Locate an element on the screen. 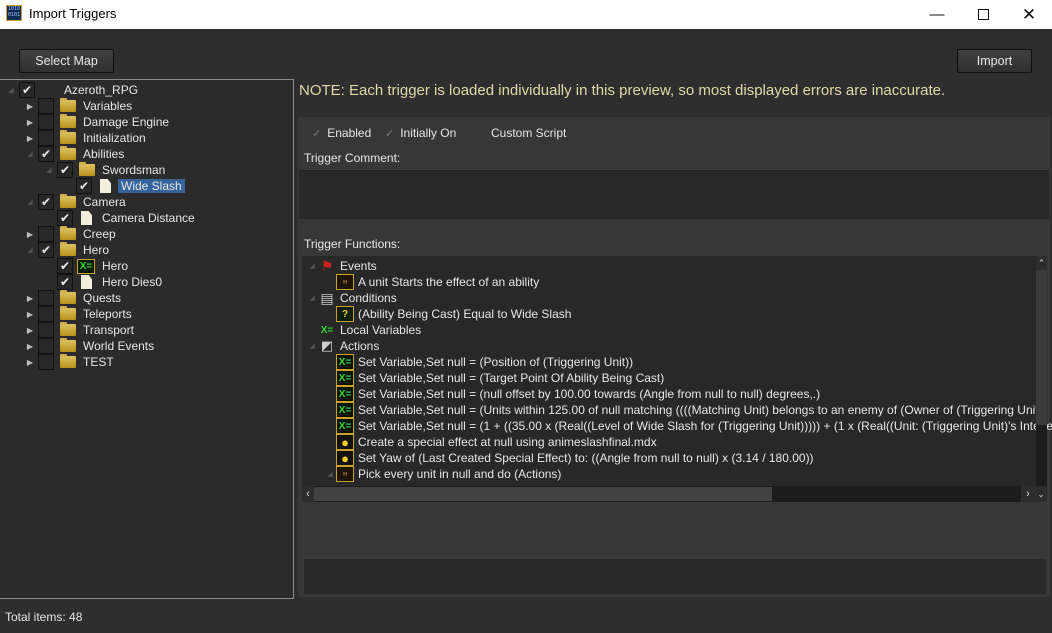  tree-item-label: World Events is located at coordinates (119, 346).